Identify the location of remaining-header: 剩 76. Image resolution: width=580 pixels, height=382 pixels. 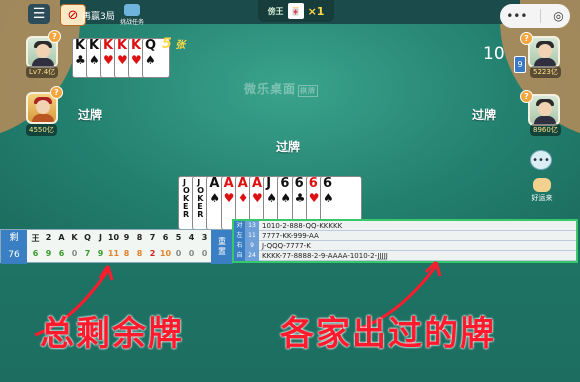
(14, 247).